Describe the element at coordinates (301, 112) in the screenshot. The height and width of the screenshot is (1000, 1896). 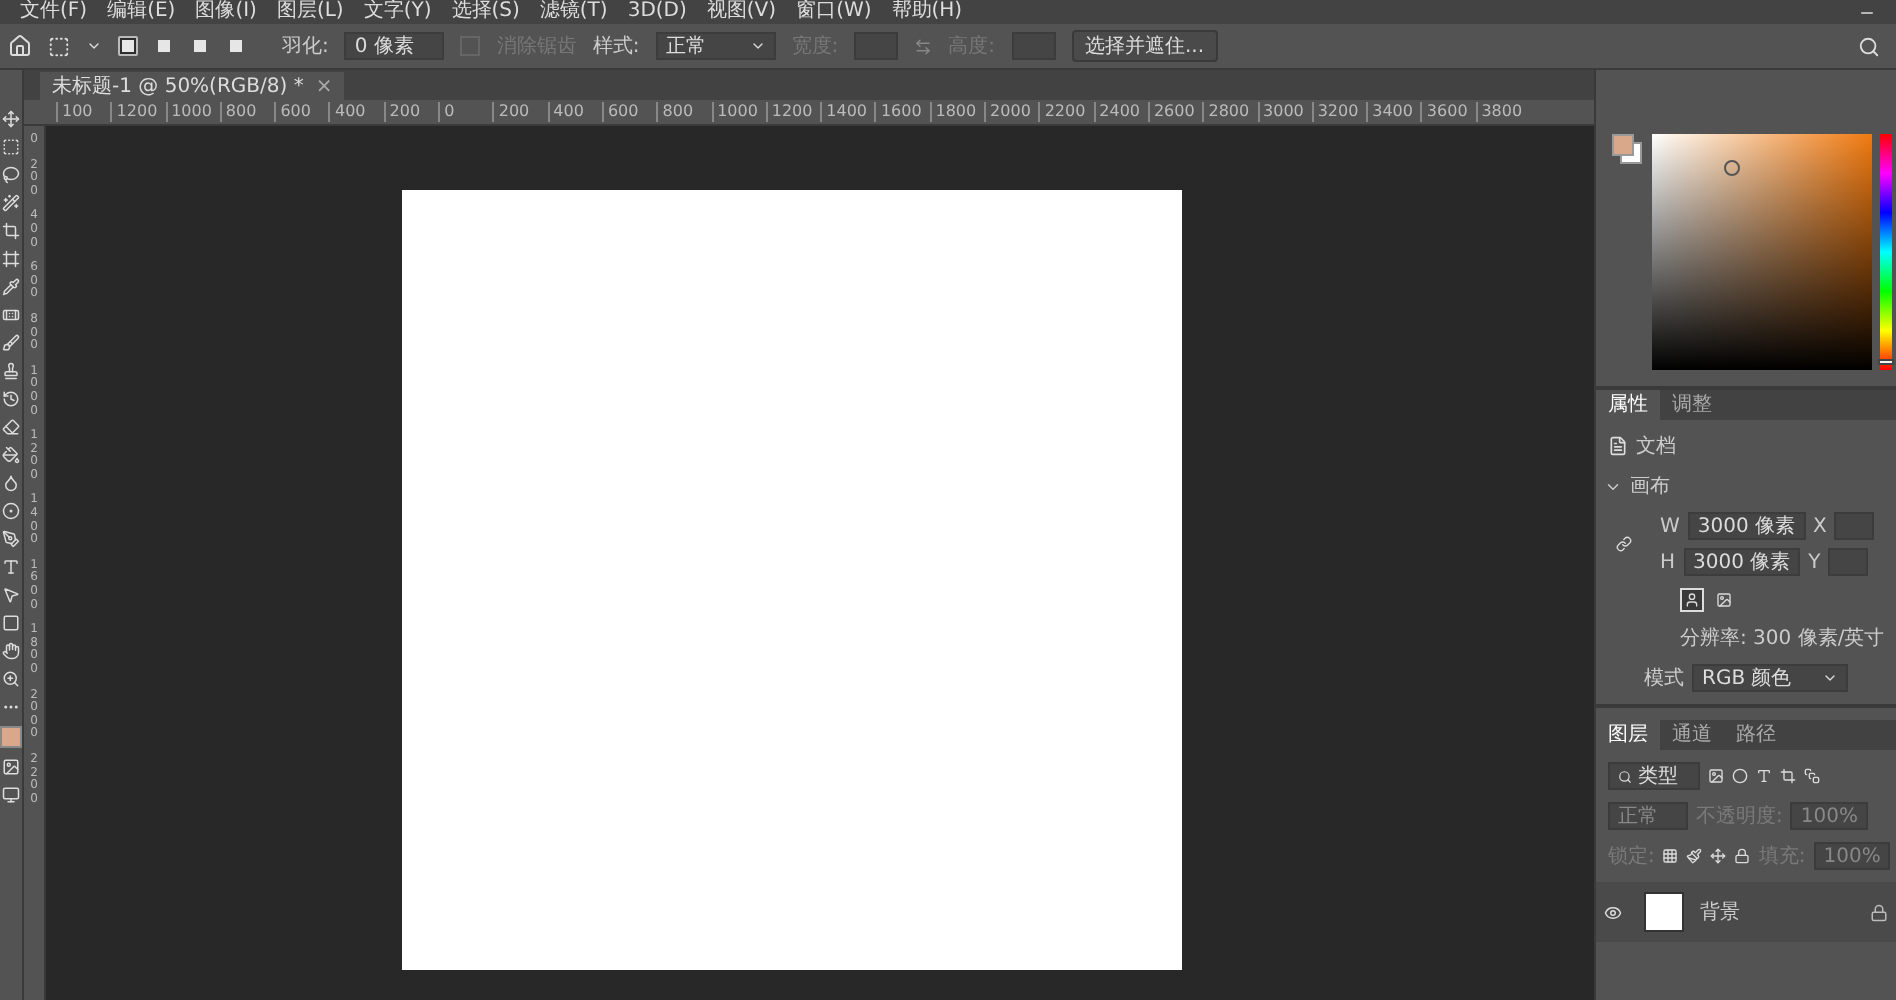
I see `ruler-label: 600` at that location.